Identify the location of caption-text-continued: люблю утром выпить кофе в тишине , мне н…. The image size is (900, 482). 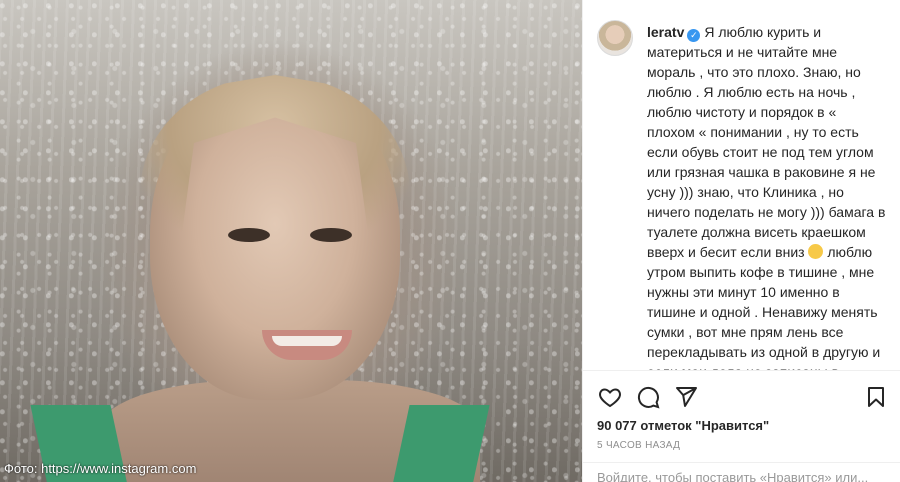
(764, 307).